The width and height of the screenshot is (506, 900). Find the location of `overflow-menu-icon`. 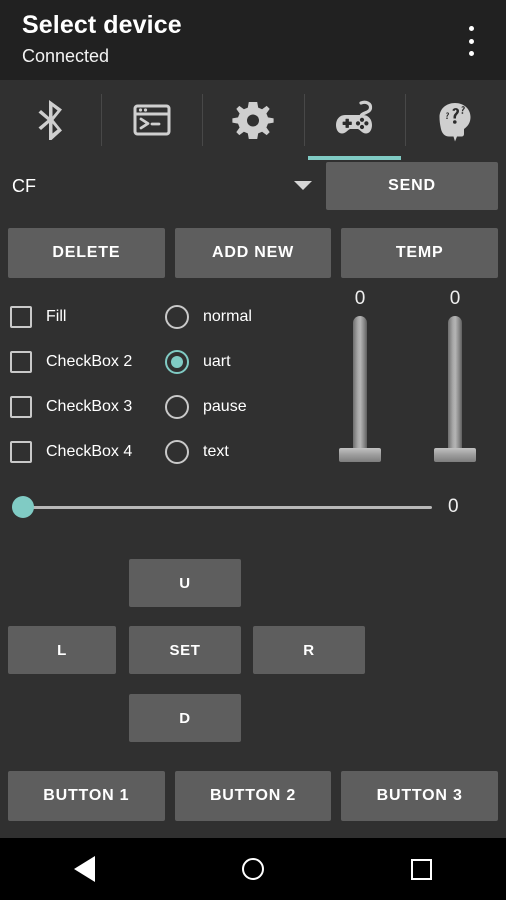

overflow-menu-icon is located at coordinates (471, 41).